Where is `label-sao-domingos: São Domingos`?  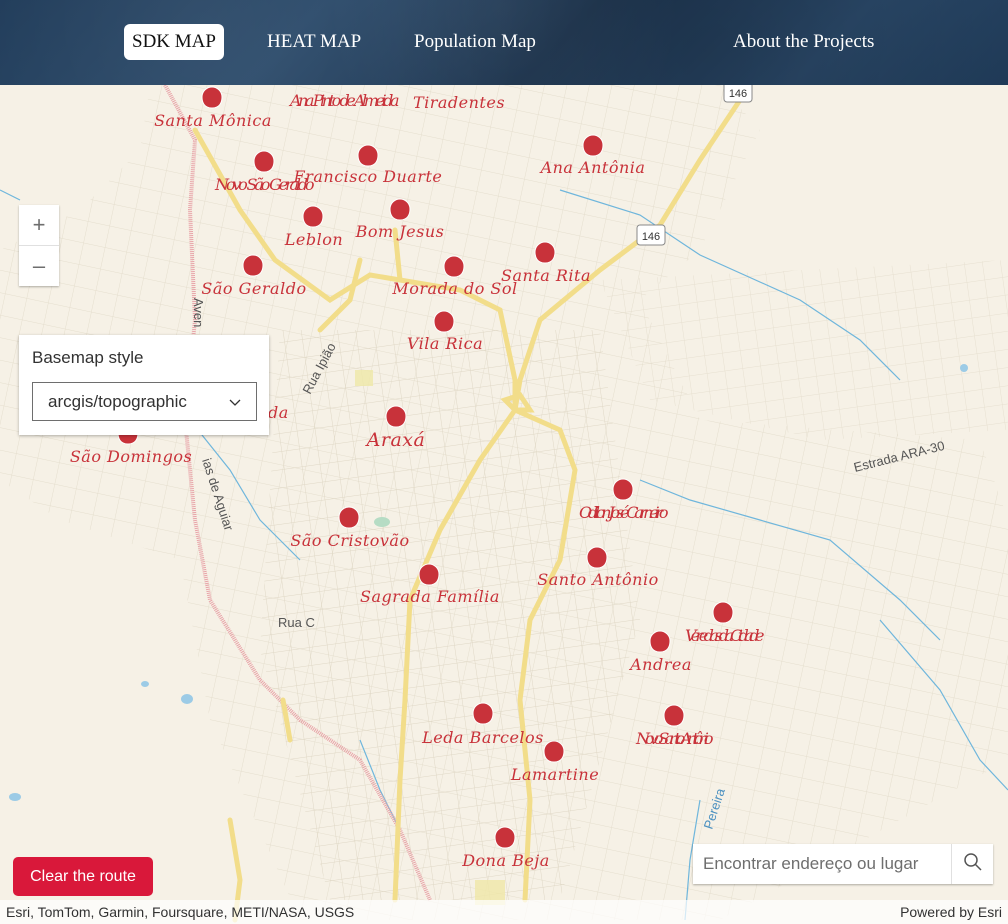 label-sao-domingos: São Domingos is located at coordinates (131, 456).